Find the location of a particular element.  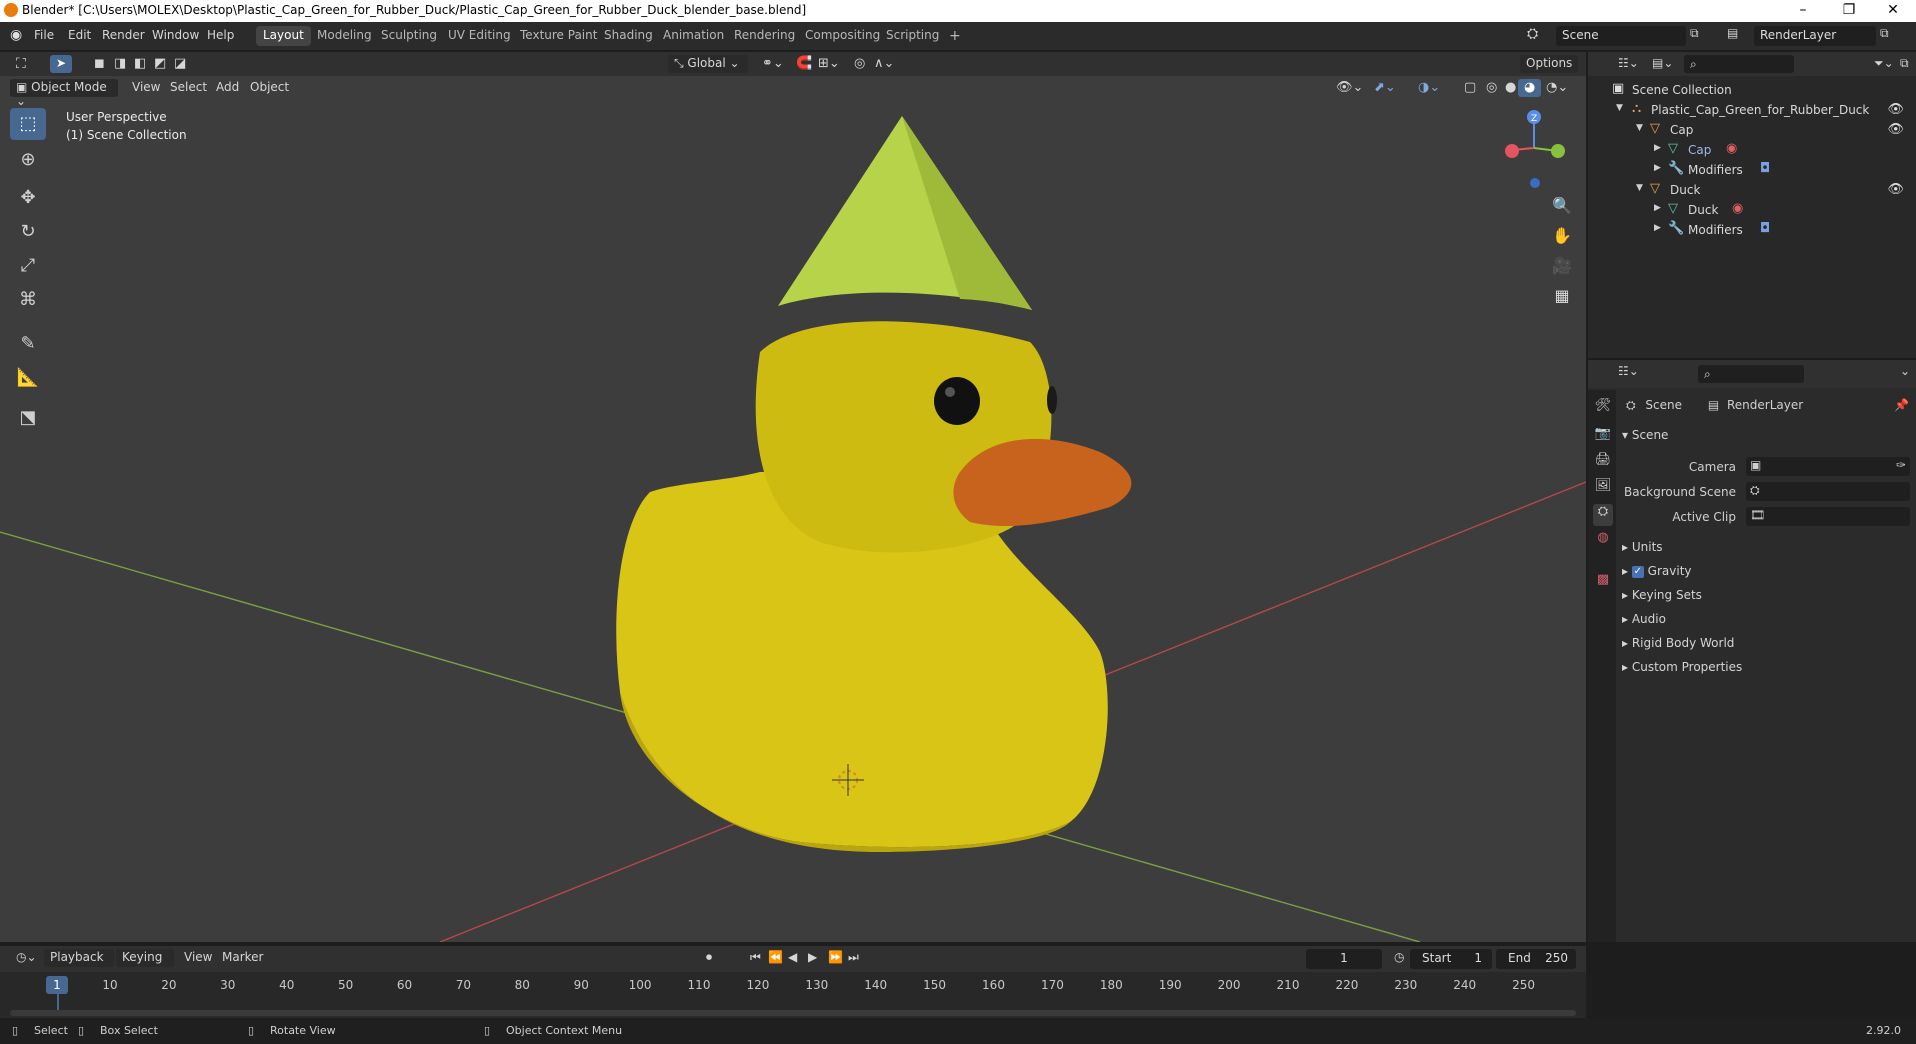

display-mode-icon: ▤⌄ is located at coordinates (1662, 64).